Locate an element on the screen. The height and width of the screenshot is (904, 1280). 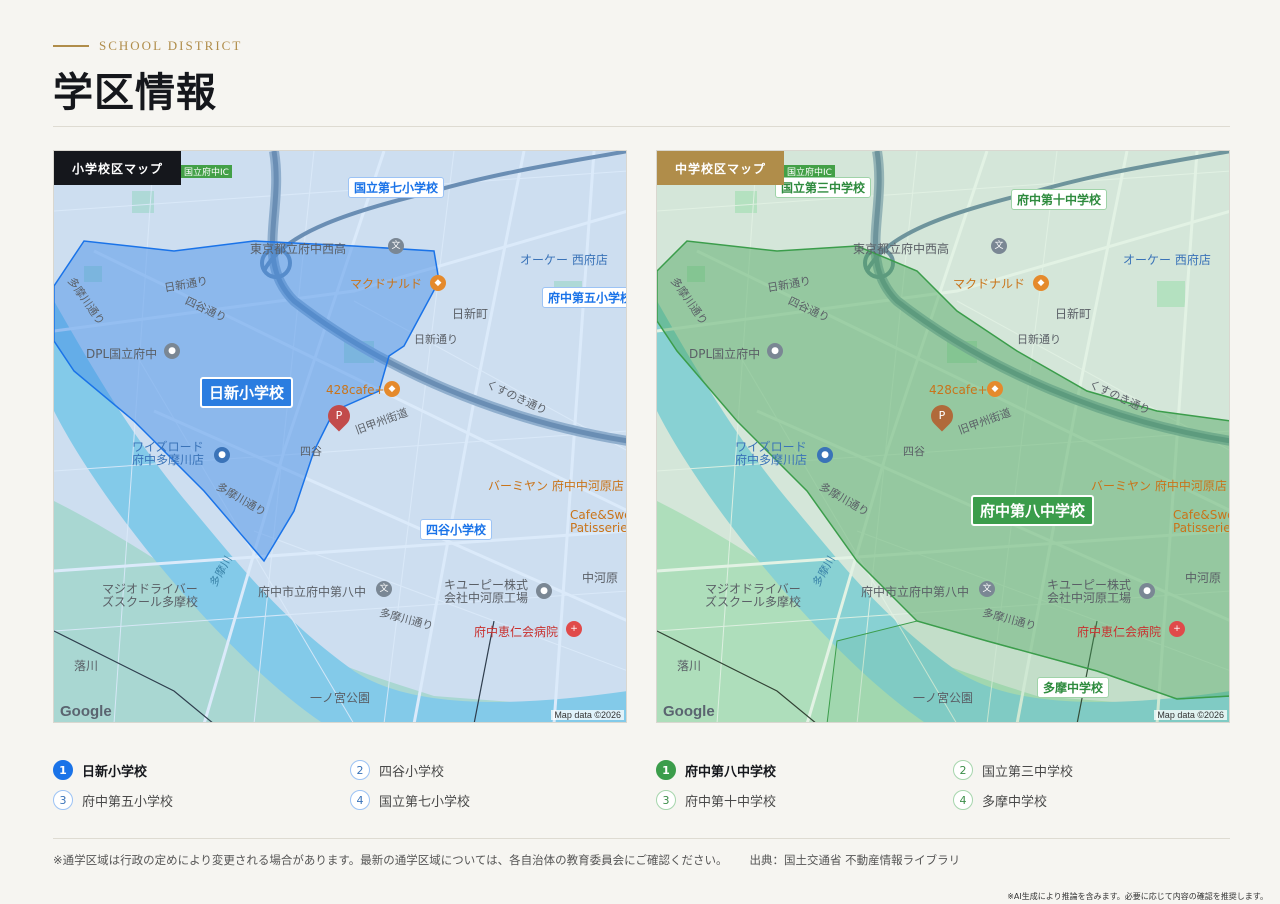
ic-label: 国立府中IC is located at coordinates (206, 171).